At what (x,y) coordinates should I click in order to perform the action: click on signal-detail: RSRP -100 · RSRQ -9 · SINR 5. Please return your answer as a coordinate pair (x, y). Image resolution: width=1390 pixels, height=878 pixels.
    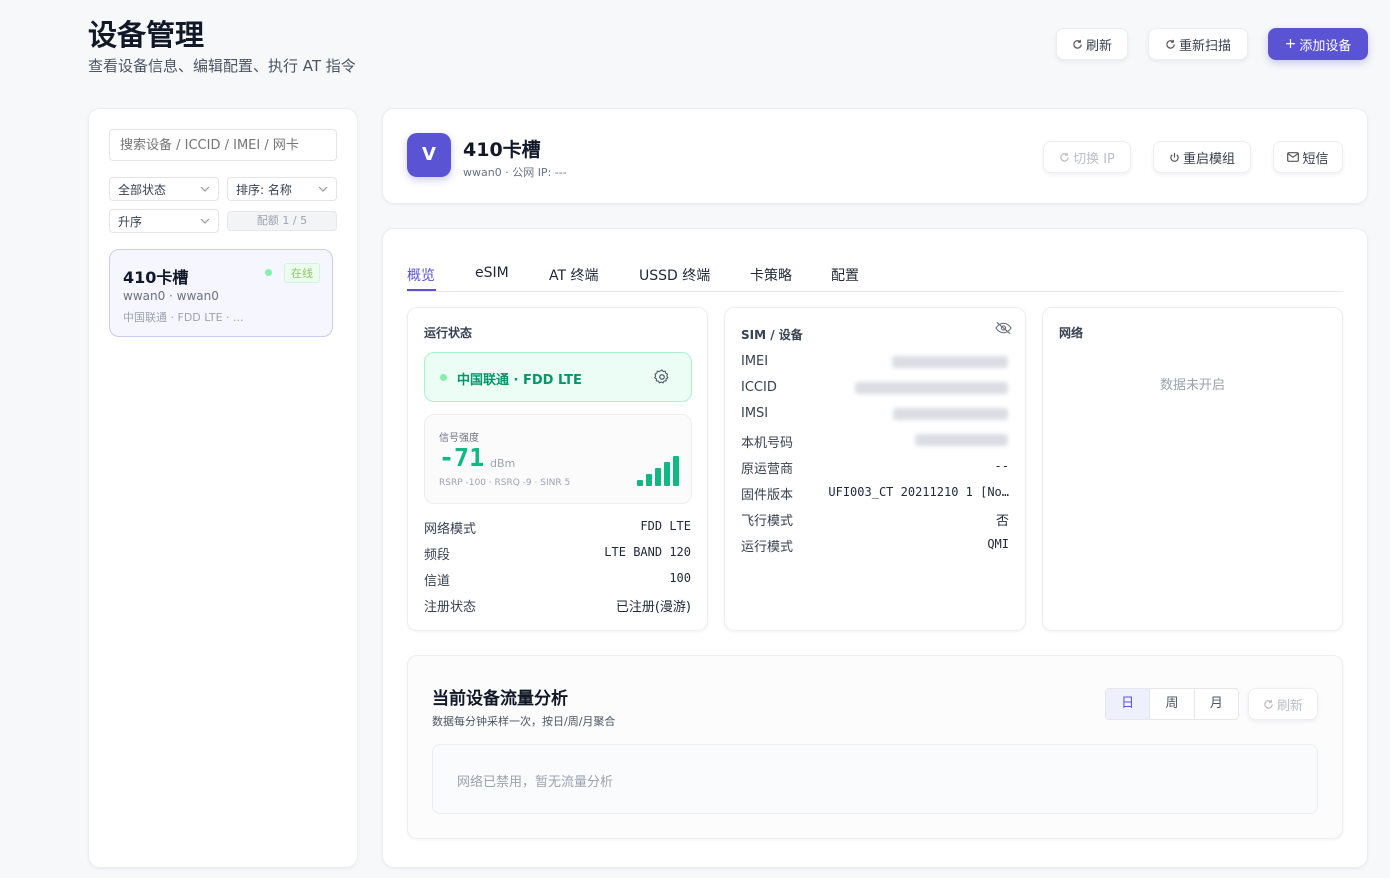
    Looking at the image, I should click on (505, 483).